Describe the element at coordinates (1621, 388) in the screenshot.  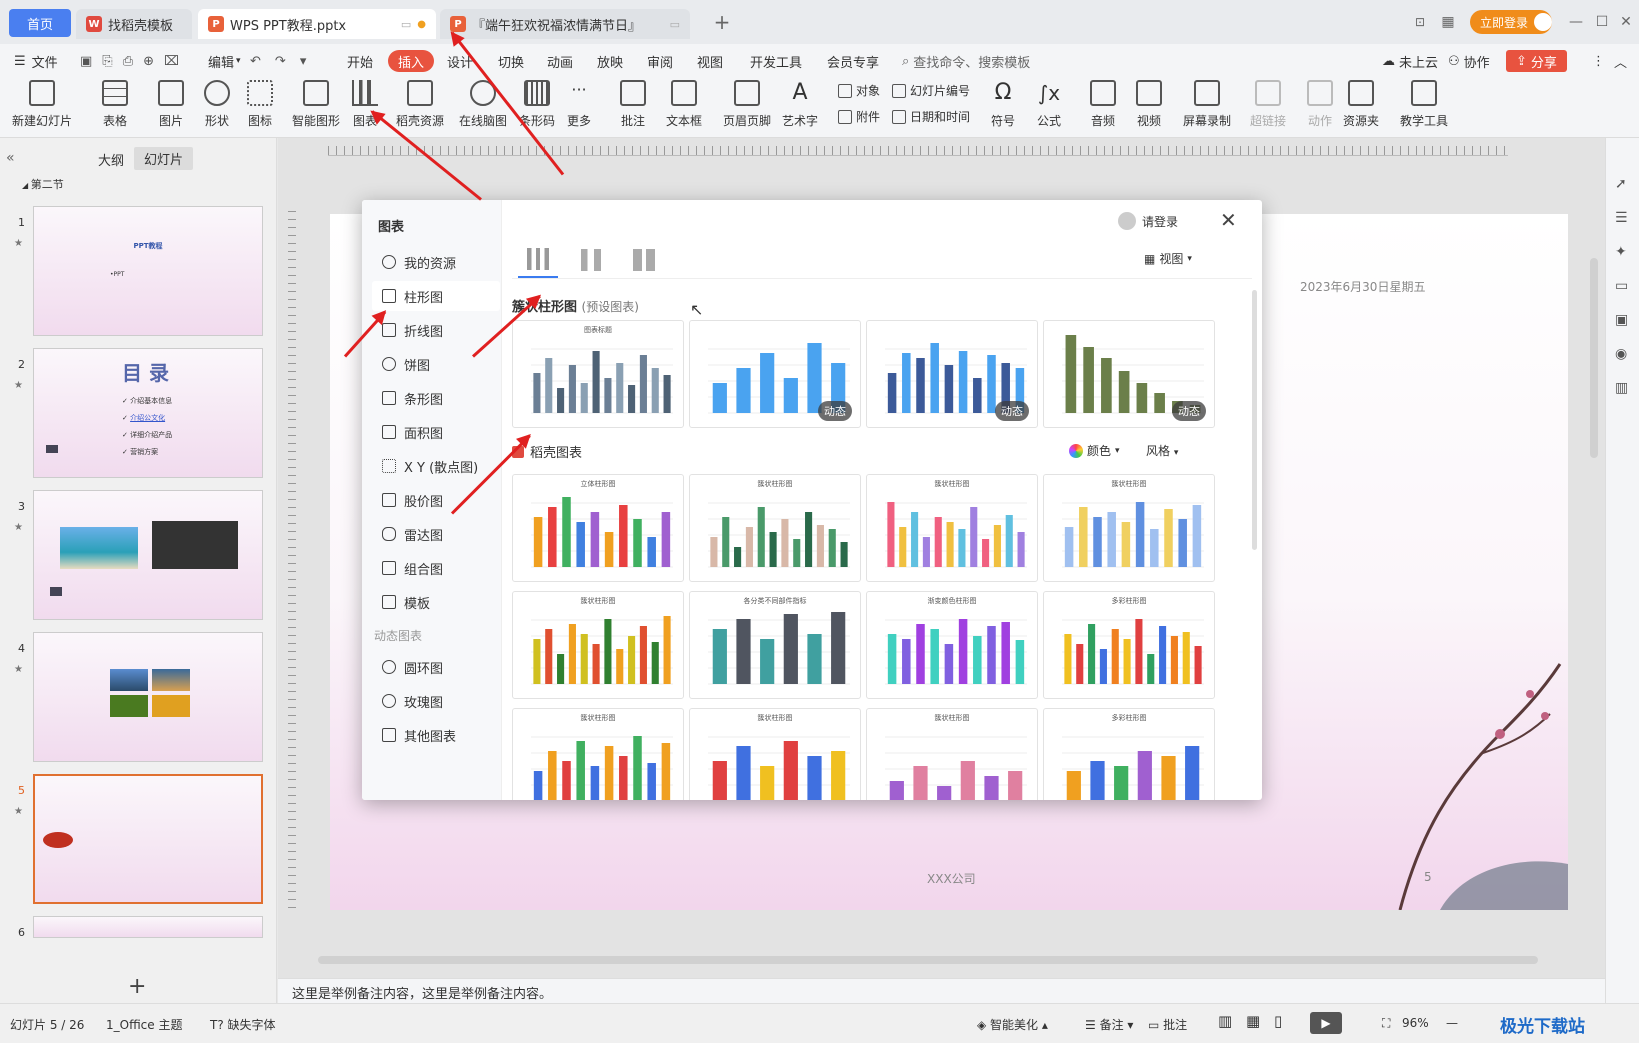
I see `book-icon: ▥` at that location.